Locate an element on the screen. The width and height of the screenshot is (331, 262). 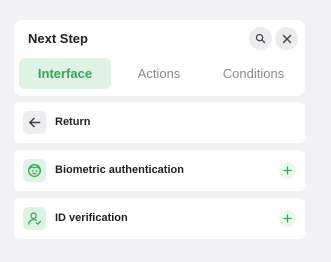
face-icon is located at coordinates (34, 170).